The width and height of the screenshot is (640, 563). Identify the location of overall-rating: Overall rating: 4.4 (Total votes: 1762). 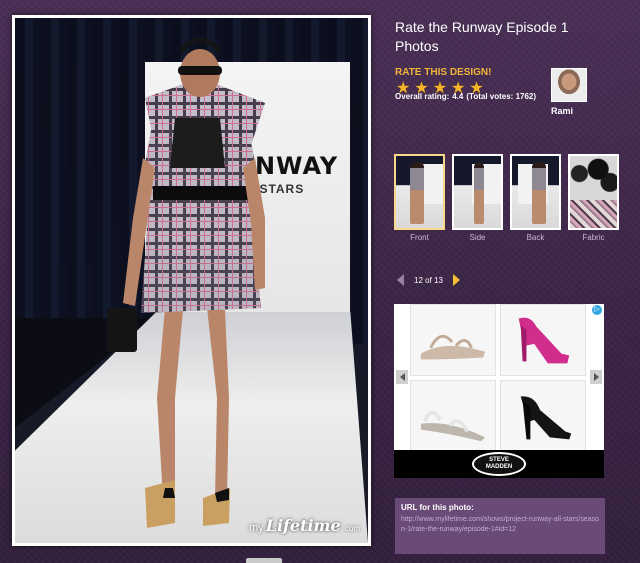
(465, 96).